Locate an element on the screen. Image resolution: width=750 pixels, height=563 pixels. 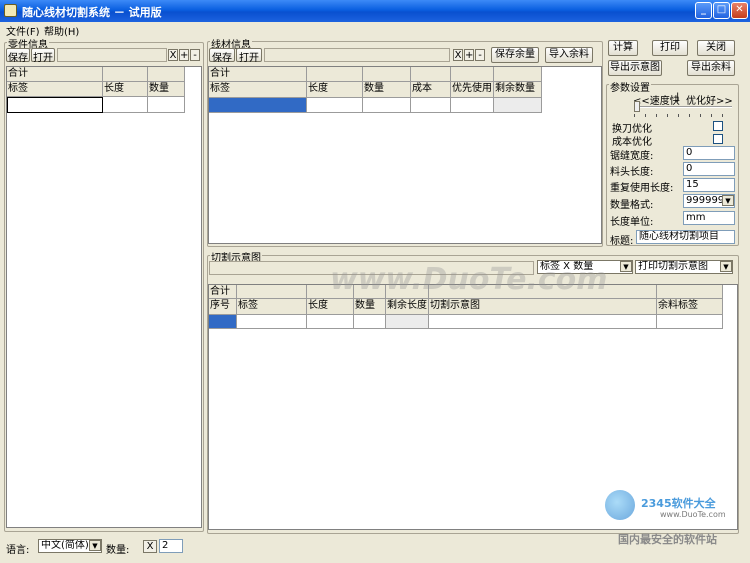
maximize-button: □ is located at coordinates (721, 10).